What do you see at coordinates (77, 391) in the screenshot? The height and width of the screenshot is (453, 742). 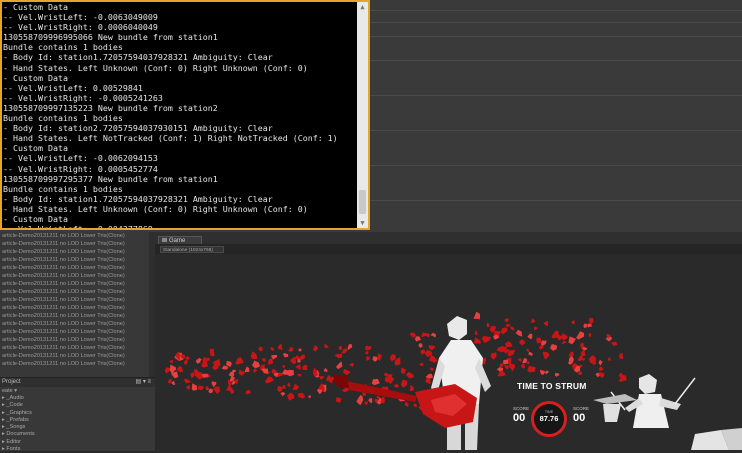 I see `create-button: eate ▾` at bounding box center [77, 391].